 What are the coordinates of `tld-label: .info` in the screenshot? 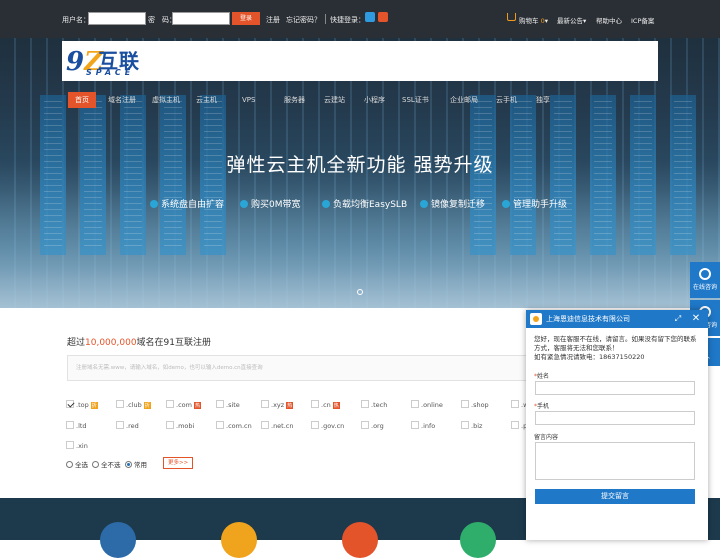 It's located at (428, 426).